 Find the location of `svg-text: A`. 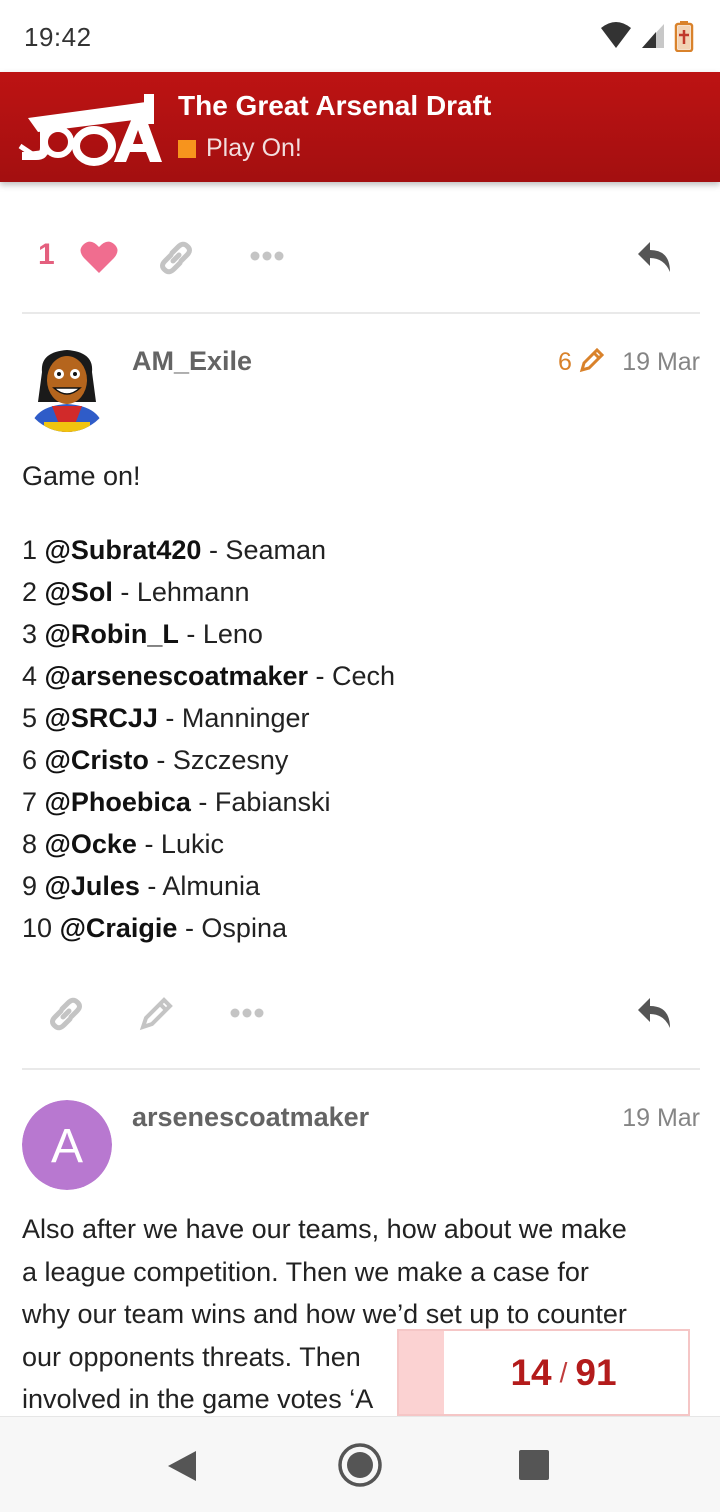

svg-text: A is located at coordinates (67, 1146).